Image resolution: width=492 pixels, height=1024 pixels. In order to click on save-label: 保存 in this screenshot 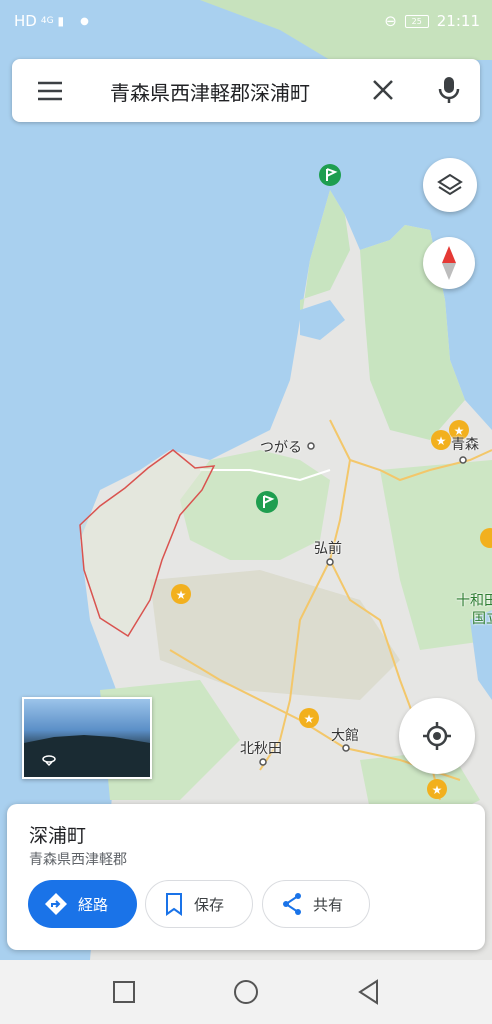, I will do `click(209, 904)`.